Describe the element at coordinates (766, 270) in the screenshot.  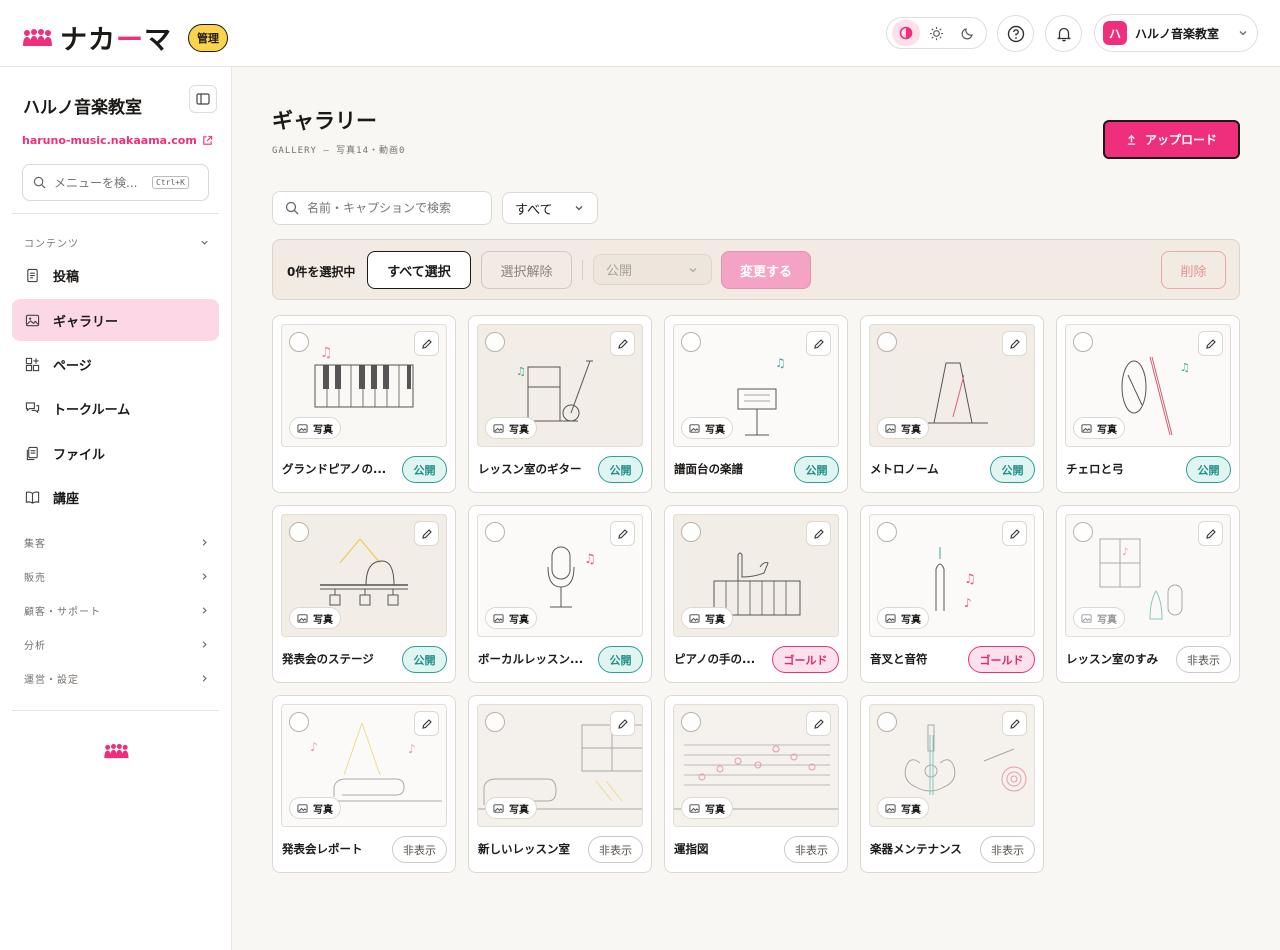
I see `apply-change-button: 変更する` at that location.